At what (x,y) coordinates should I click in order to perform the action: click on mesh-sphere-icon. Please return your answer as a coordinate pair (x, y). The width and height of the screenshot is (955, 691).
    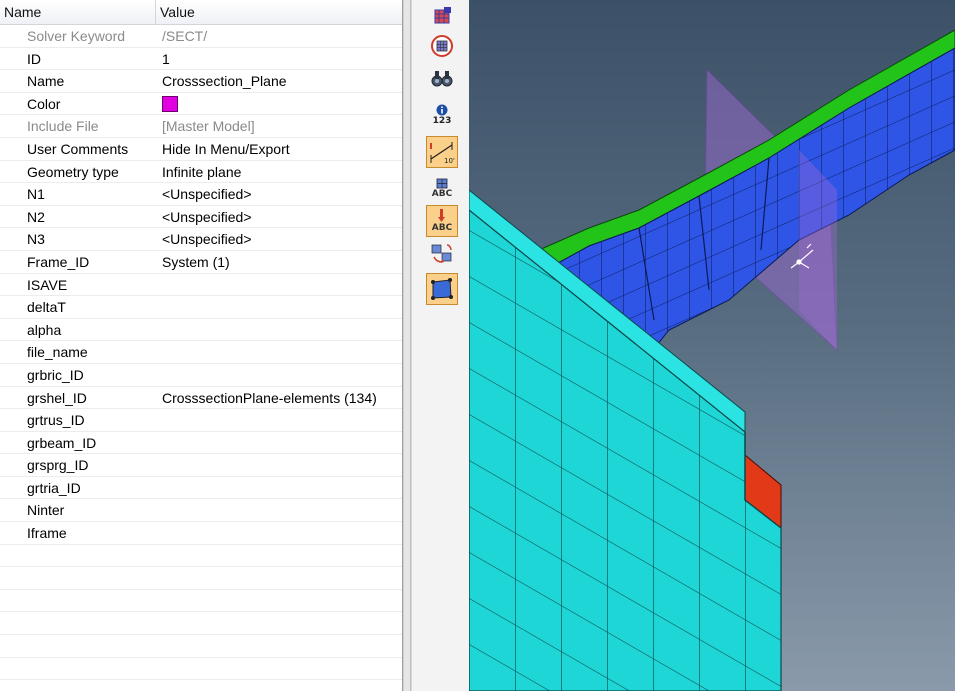
    Looking at the image, I should click on (442, 46).